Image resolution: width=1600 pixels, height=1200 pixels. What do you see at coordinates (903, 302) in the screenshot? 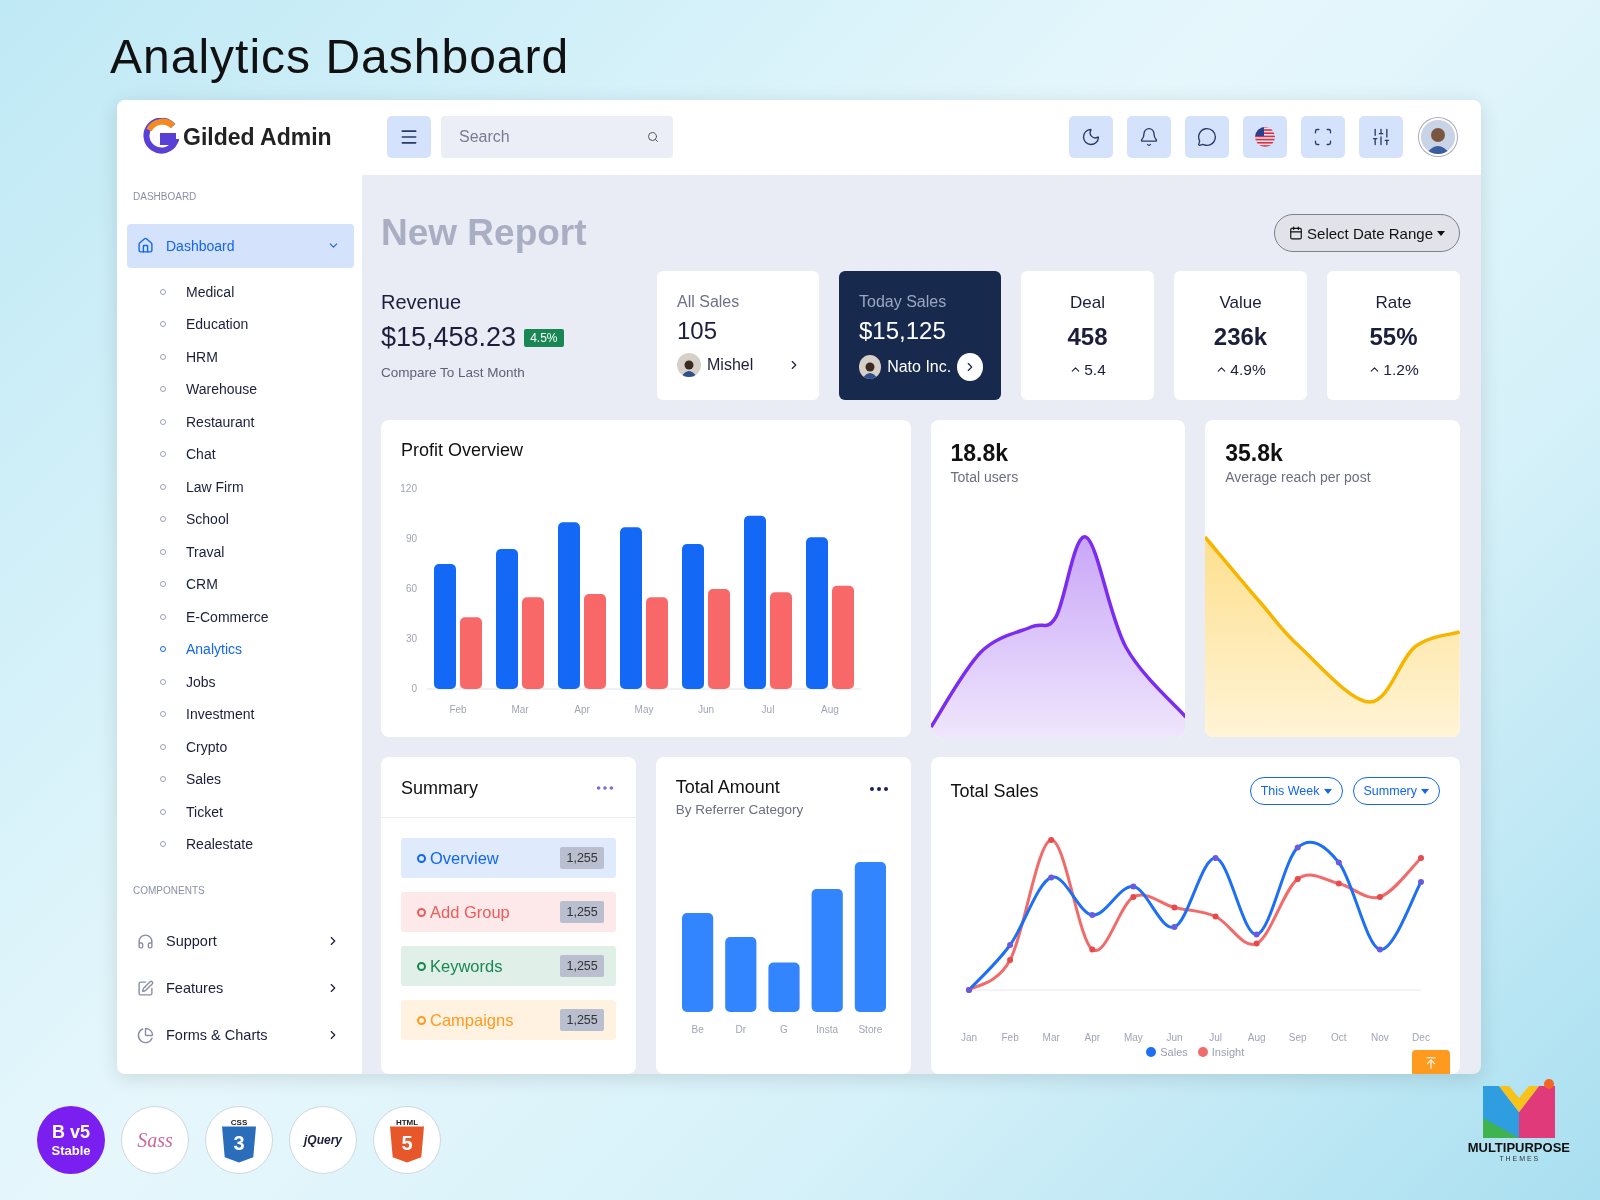
I see `card-label: Today Sales` at bounding box center [903, 302].